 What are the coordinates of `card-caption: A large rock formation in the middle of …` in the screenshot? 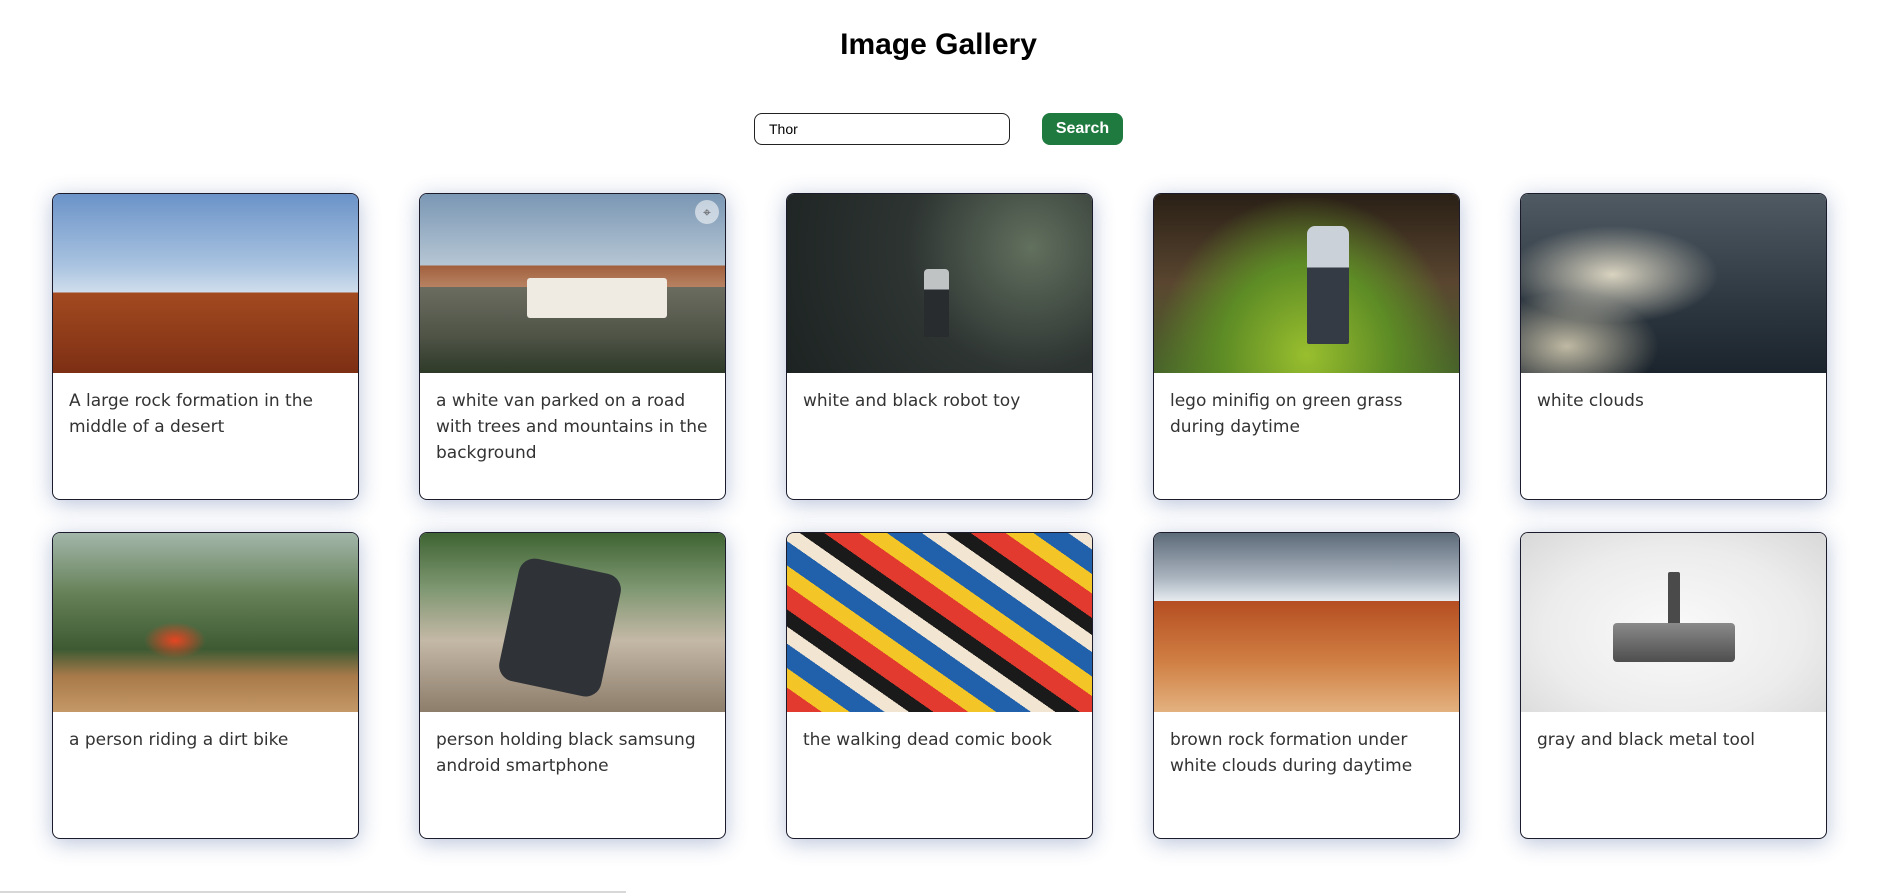 It's located at (191, 414).